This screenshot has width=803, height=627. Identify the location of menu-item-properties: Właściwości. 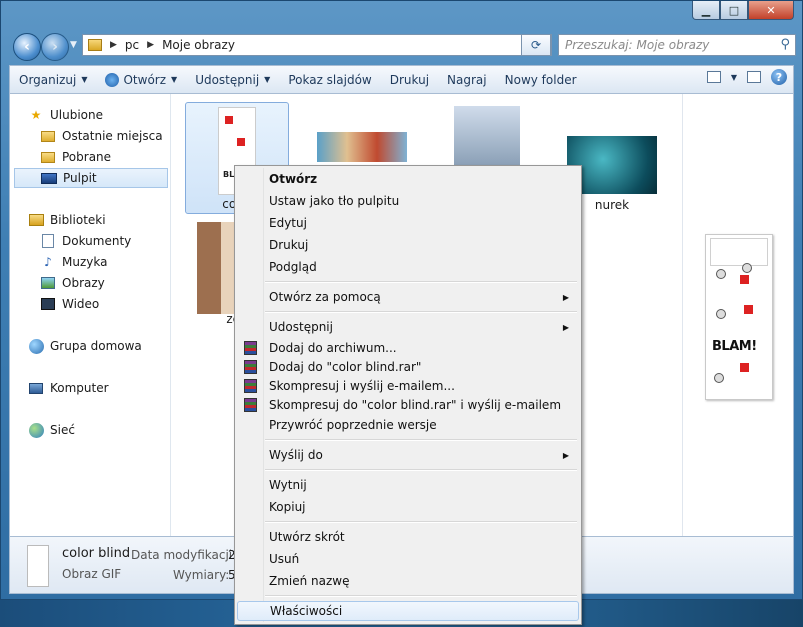
(408, 611).